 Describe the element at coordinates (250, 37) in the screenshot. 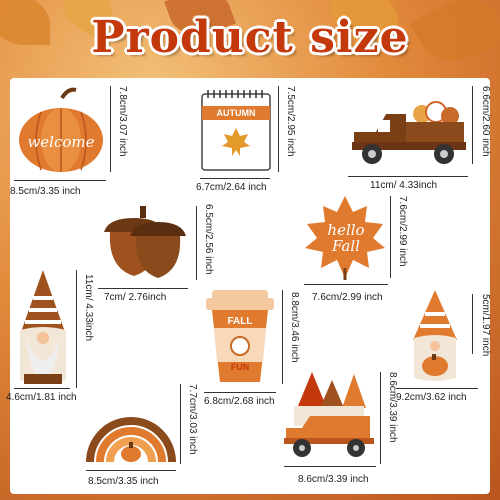

I see `page-title: Product size` at that location.